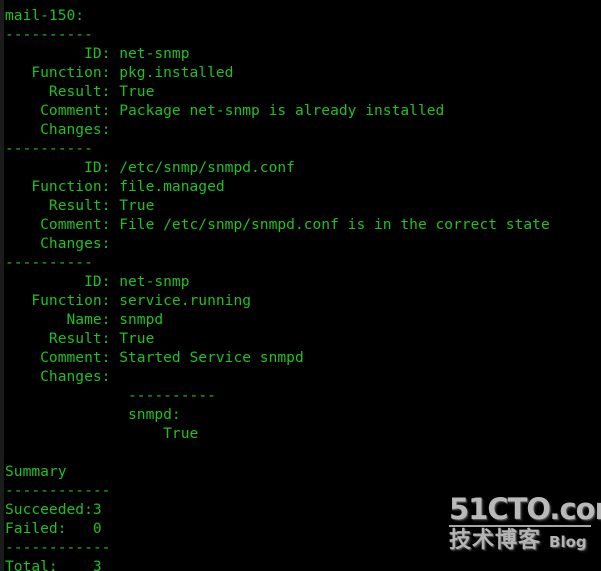 This screenshot has height=571, width=601. Describe the element at coordinates (150, 167) in the screenshot. I see `state-row: ID: /etc/snmp/snmpd.conf` at that location.